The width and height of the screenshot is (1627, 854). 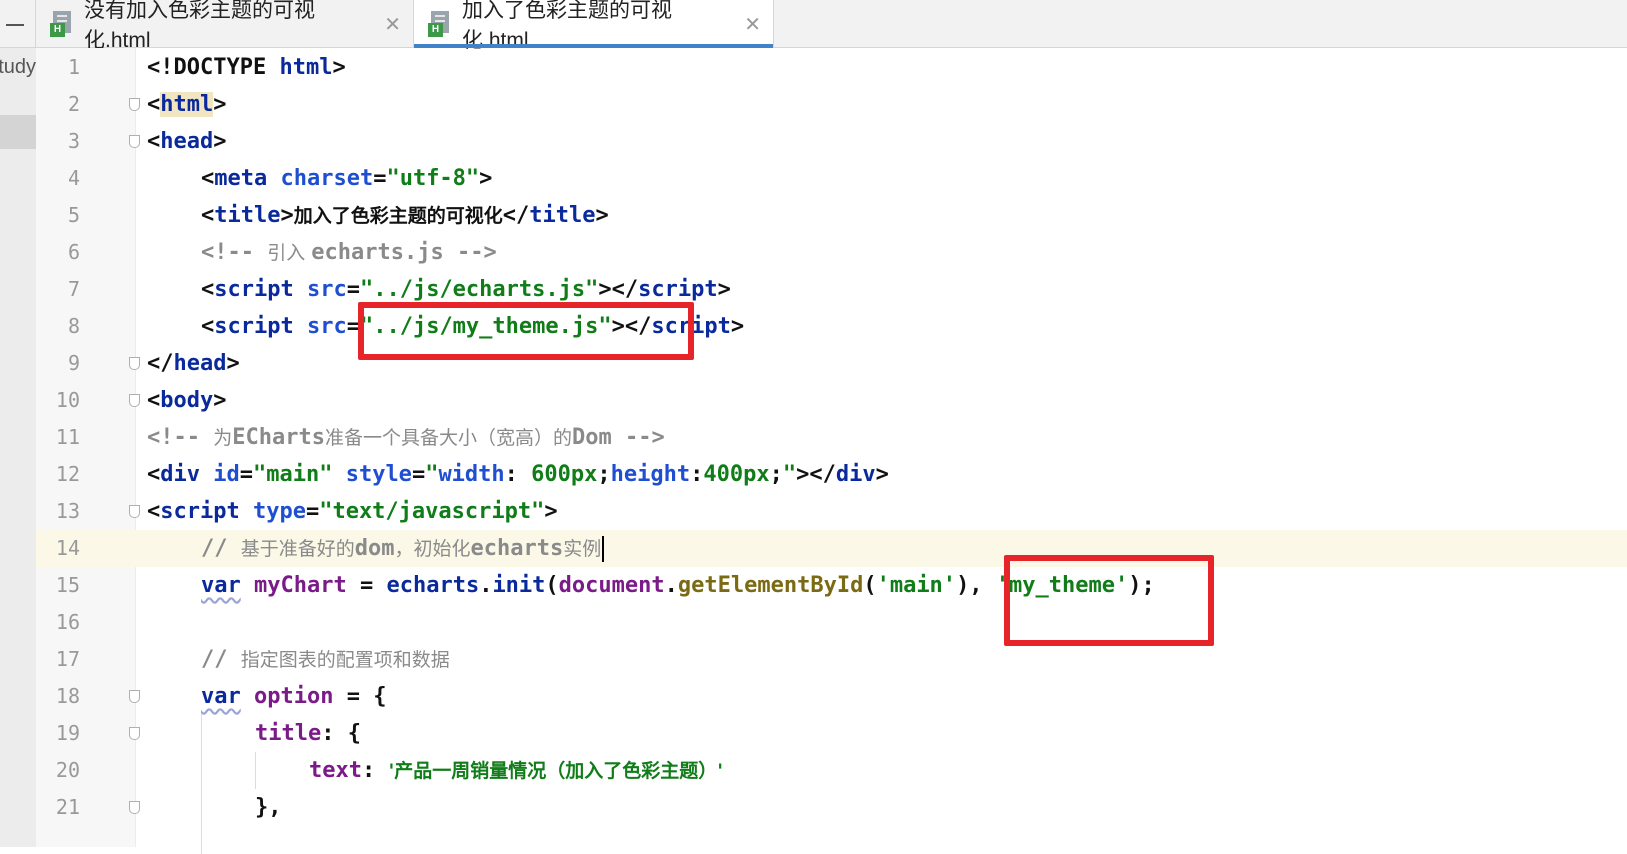 What do you see at coordinates (278, 437) in the screenshot?
I see `code-token: ECharts` at bounding box center [278, 437].